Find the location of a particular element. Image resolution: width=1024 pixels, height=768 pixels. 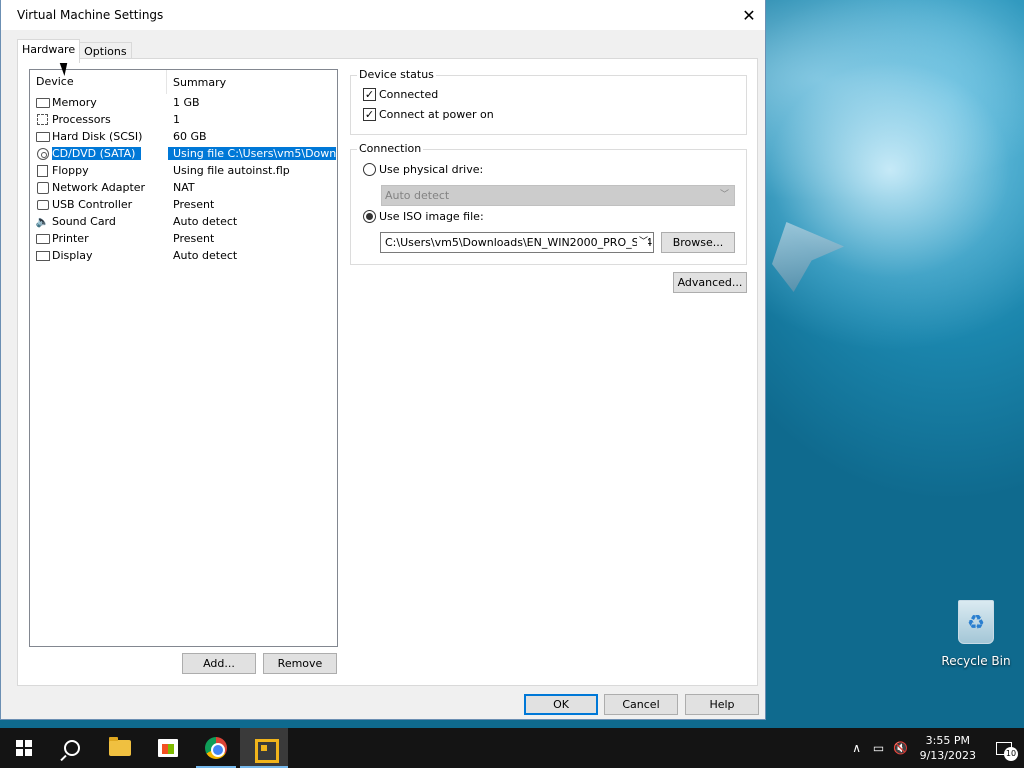

device-row-usb-controller: USB Controller Present is located at coordinates (185, 204).